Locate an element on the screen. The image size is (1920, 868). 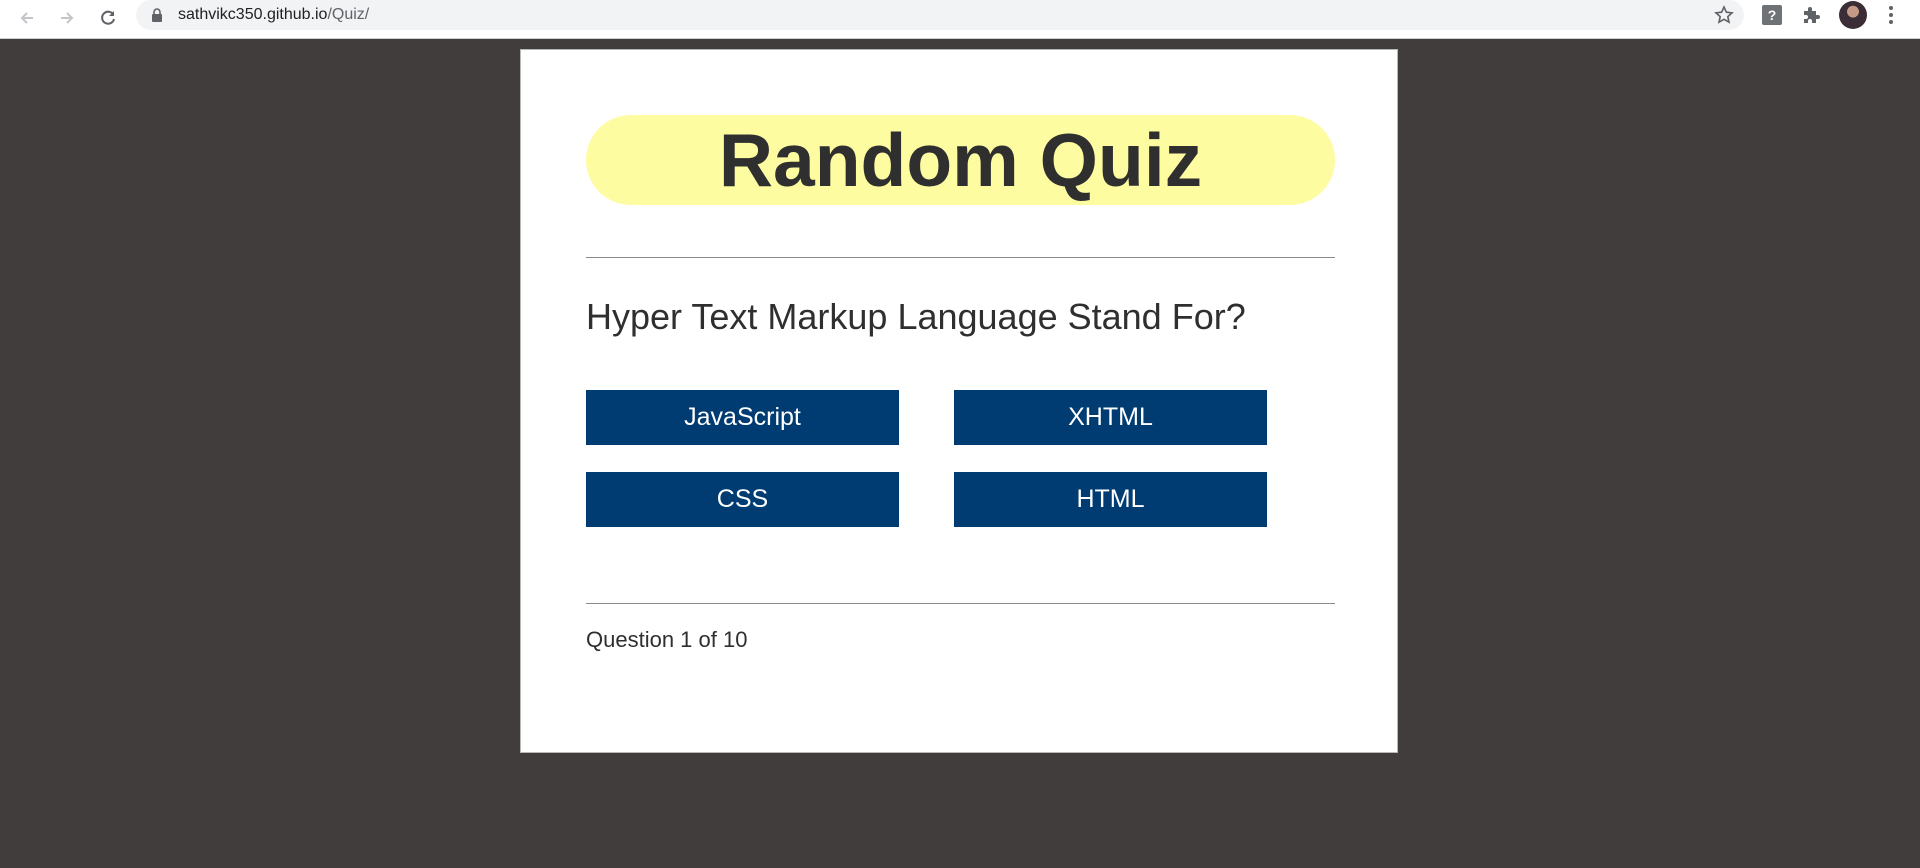
reload-button is located at coordinates (108, 18).